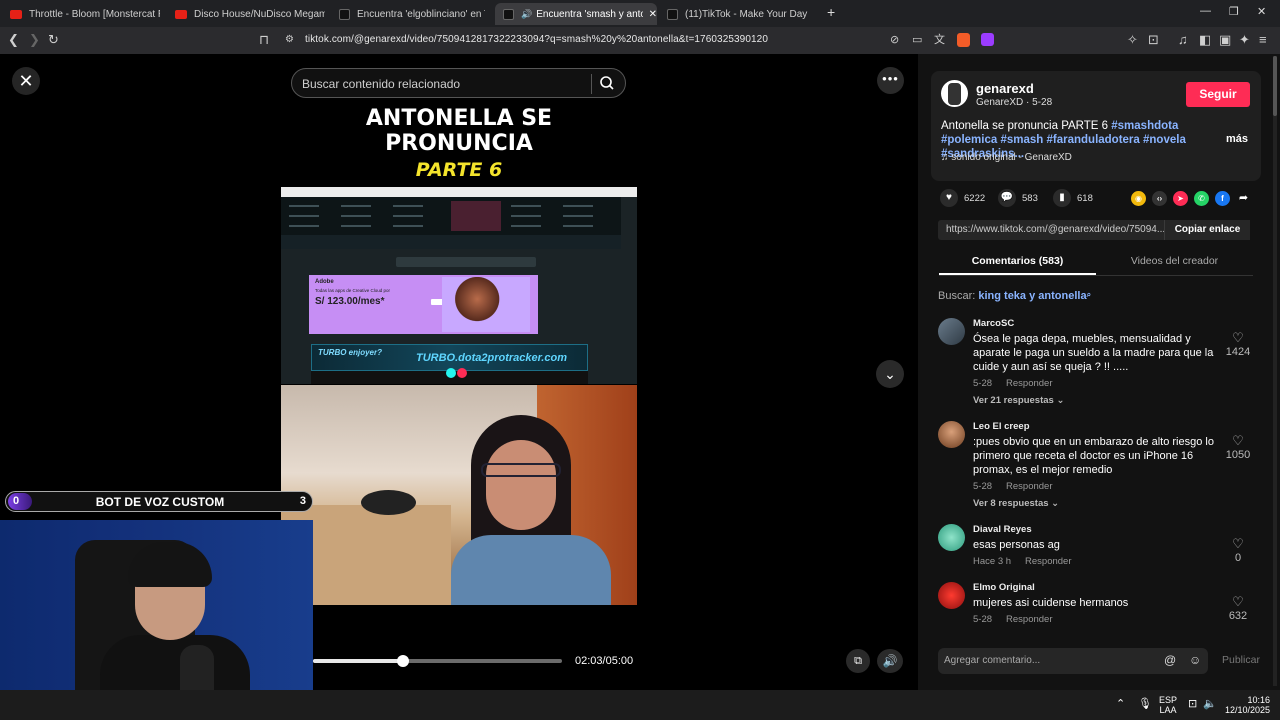 This screenshot has height=720, width=1280. I want to click on hashtag: #smash, so click(1021, 140).